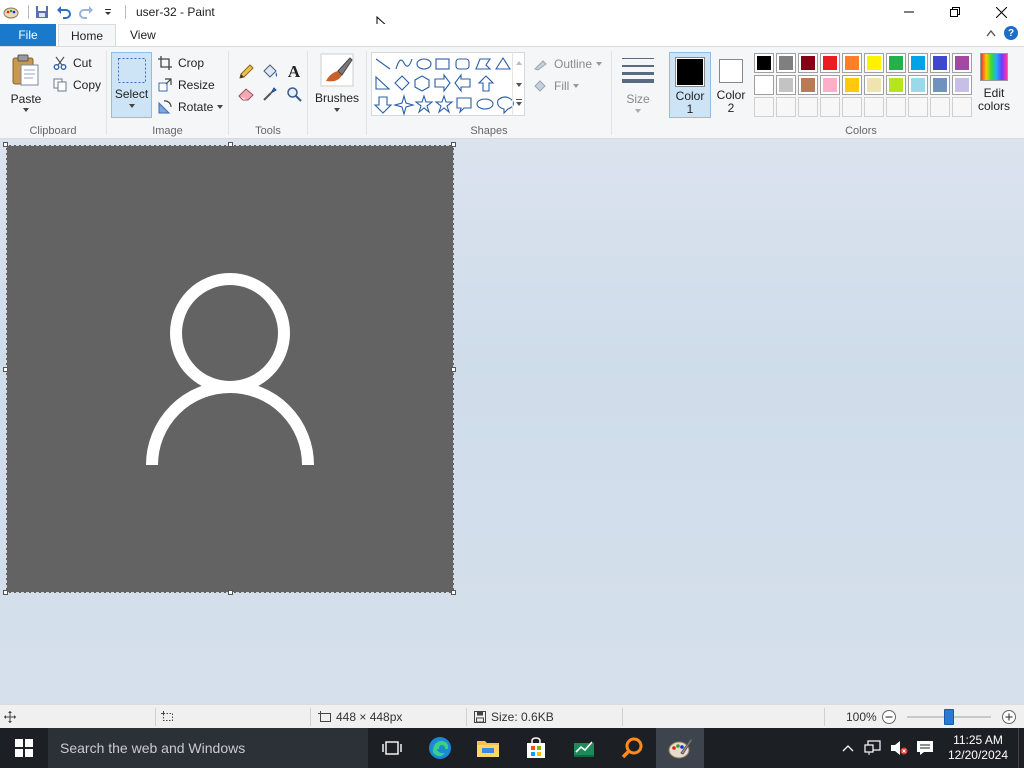 The height and width of the screenshot is (768, 1024). Describe the element at coordinates (294, 72) in the screenshot. I see `text-tool-icon: A` at that location.